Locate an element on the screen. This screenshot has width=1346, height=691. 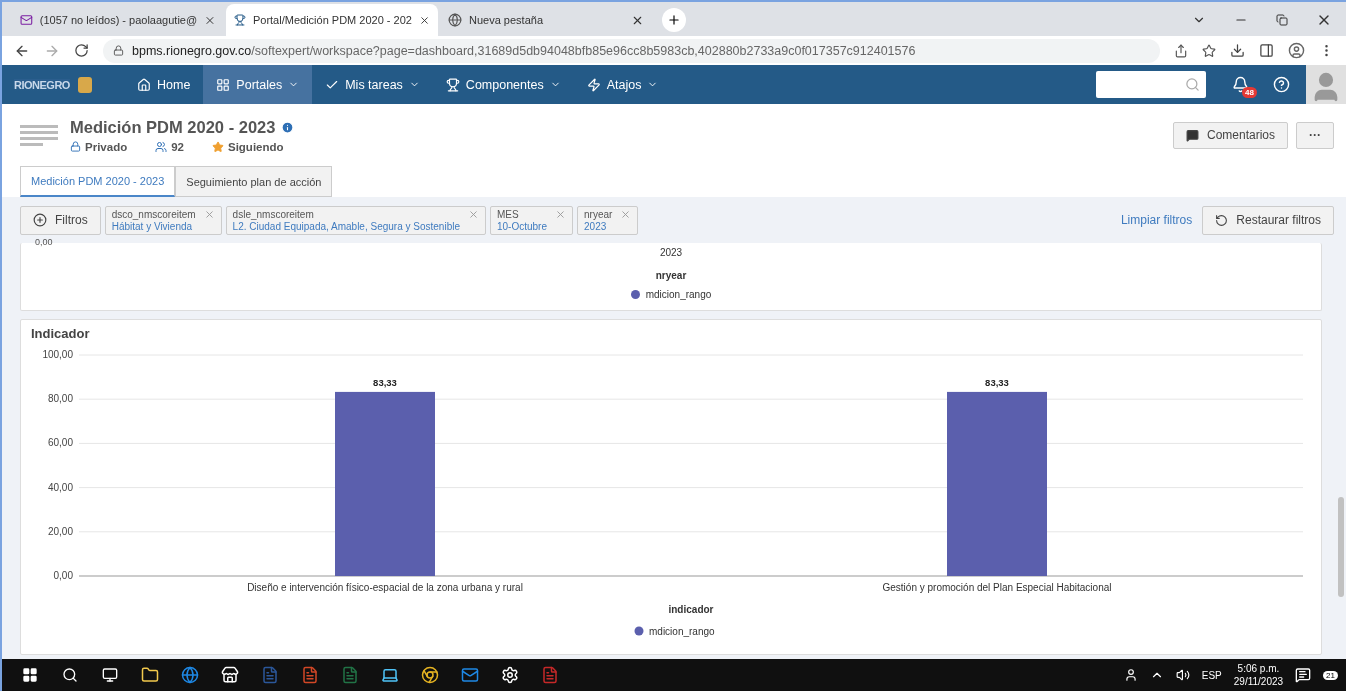
new-tab-button is located at coordinates (674, 20).